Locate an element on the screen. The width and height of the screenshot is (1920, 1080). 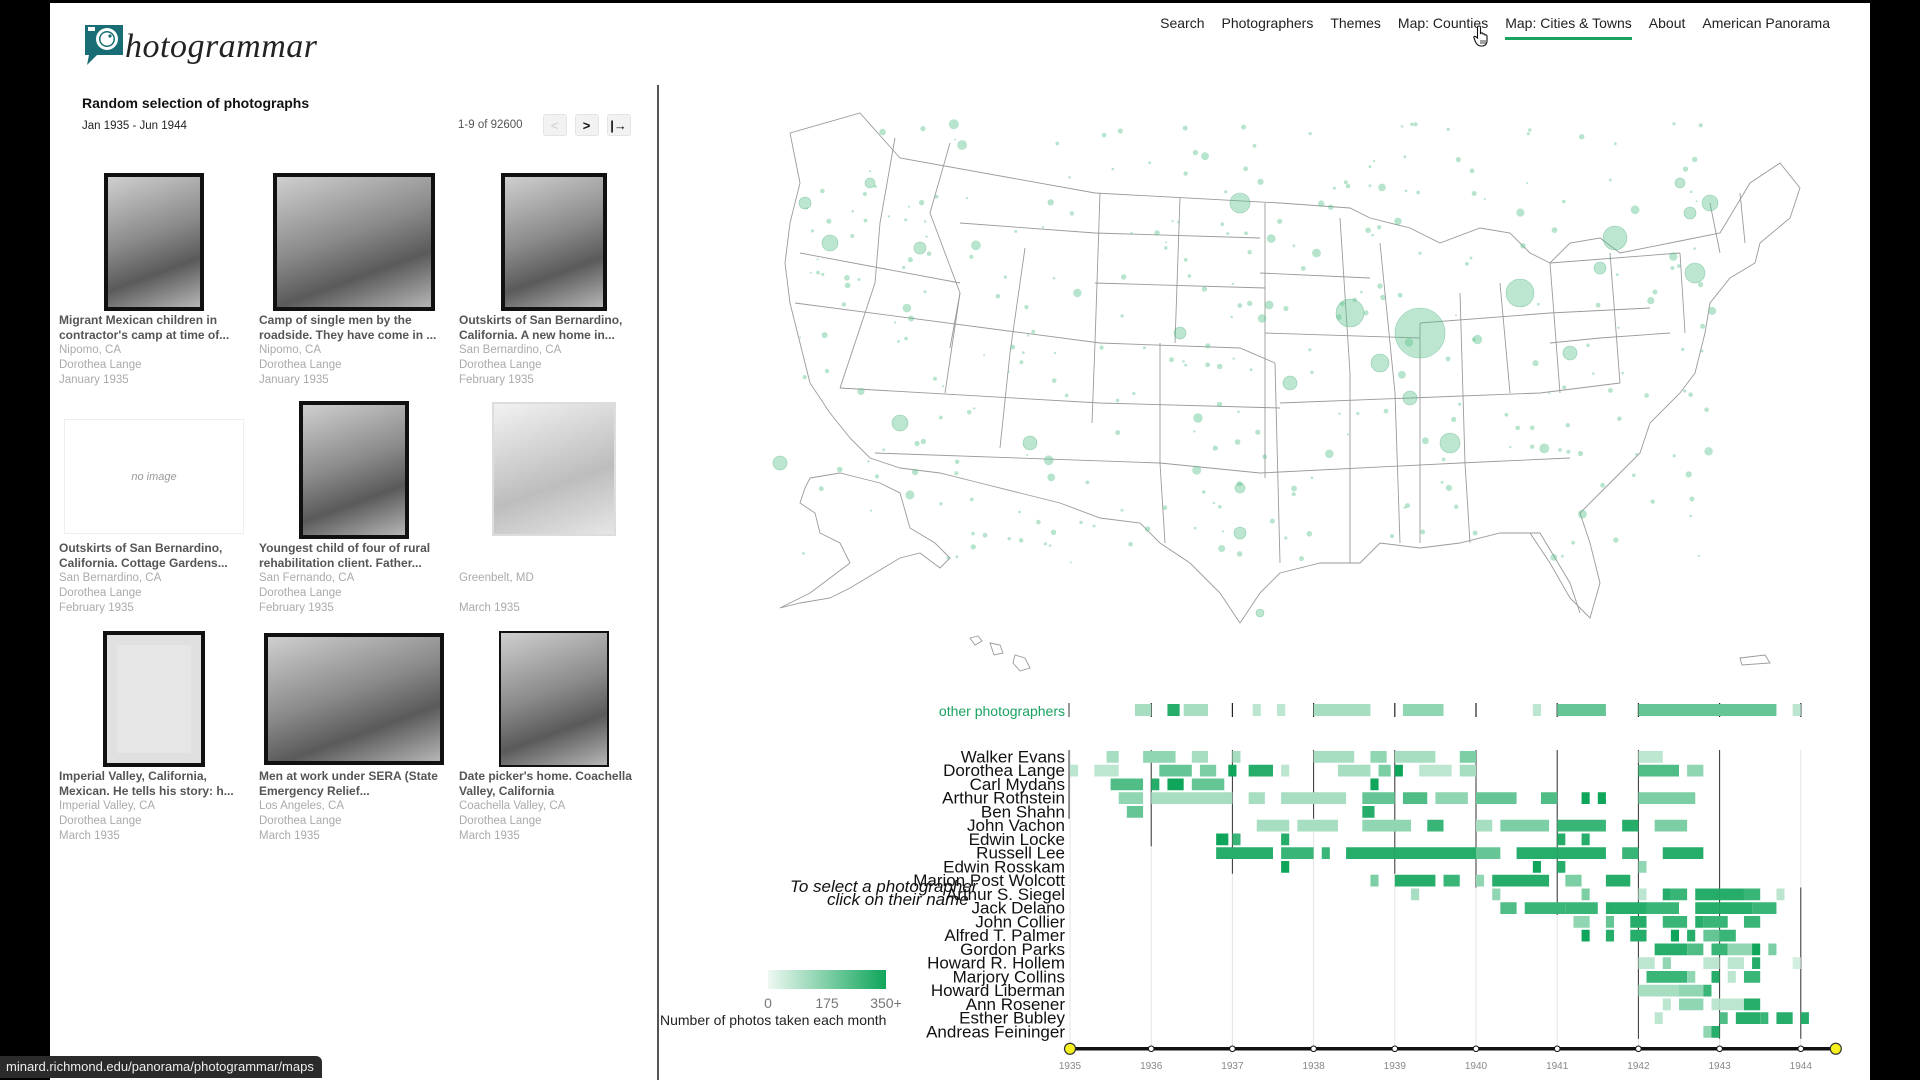
logo: hotogrammar is located at coordinates (200, 44).